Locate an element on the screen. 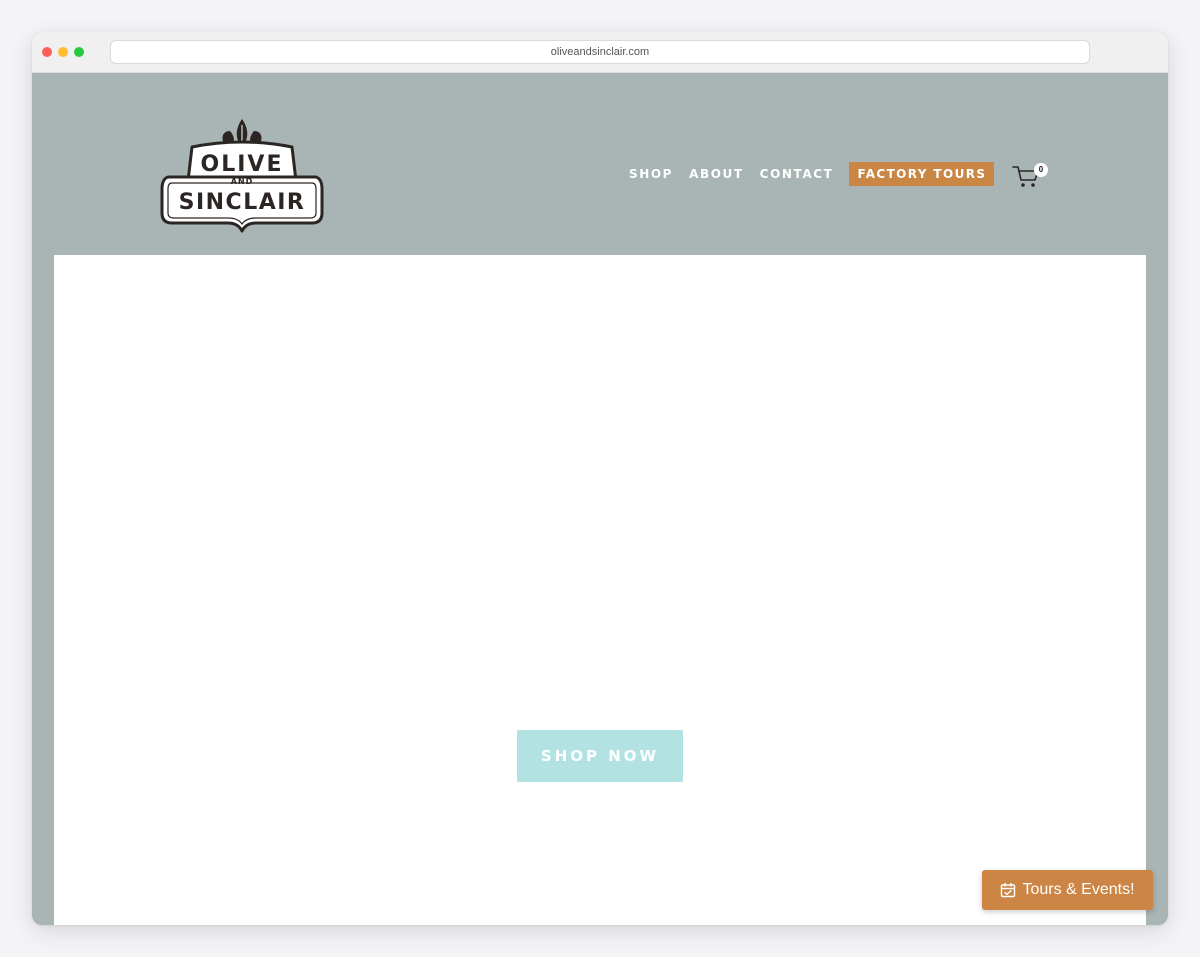  close-window-button is located at coordinates (47, 52).